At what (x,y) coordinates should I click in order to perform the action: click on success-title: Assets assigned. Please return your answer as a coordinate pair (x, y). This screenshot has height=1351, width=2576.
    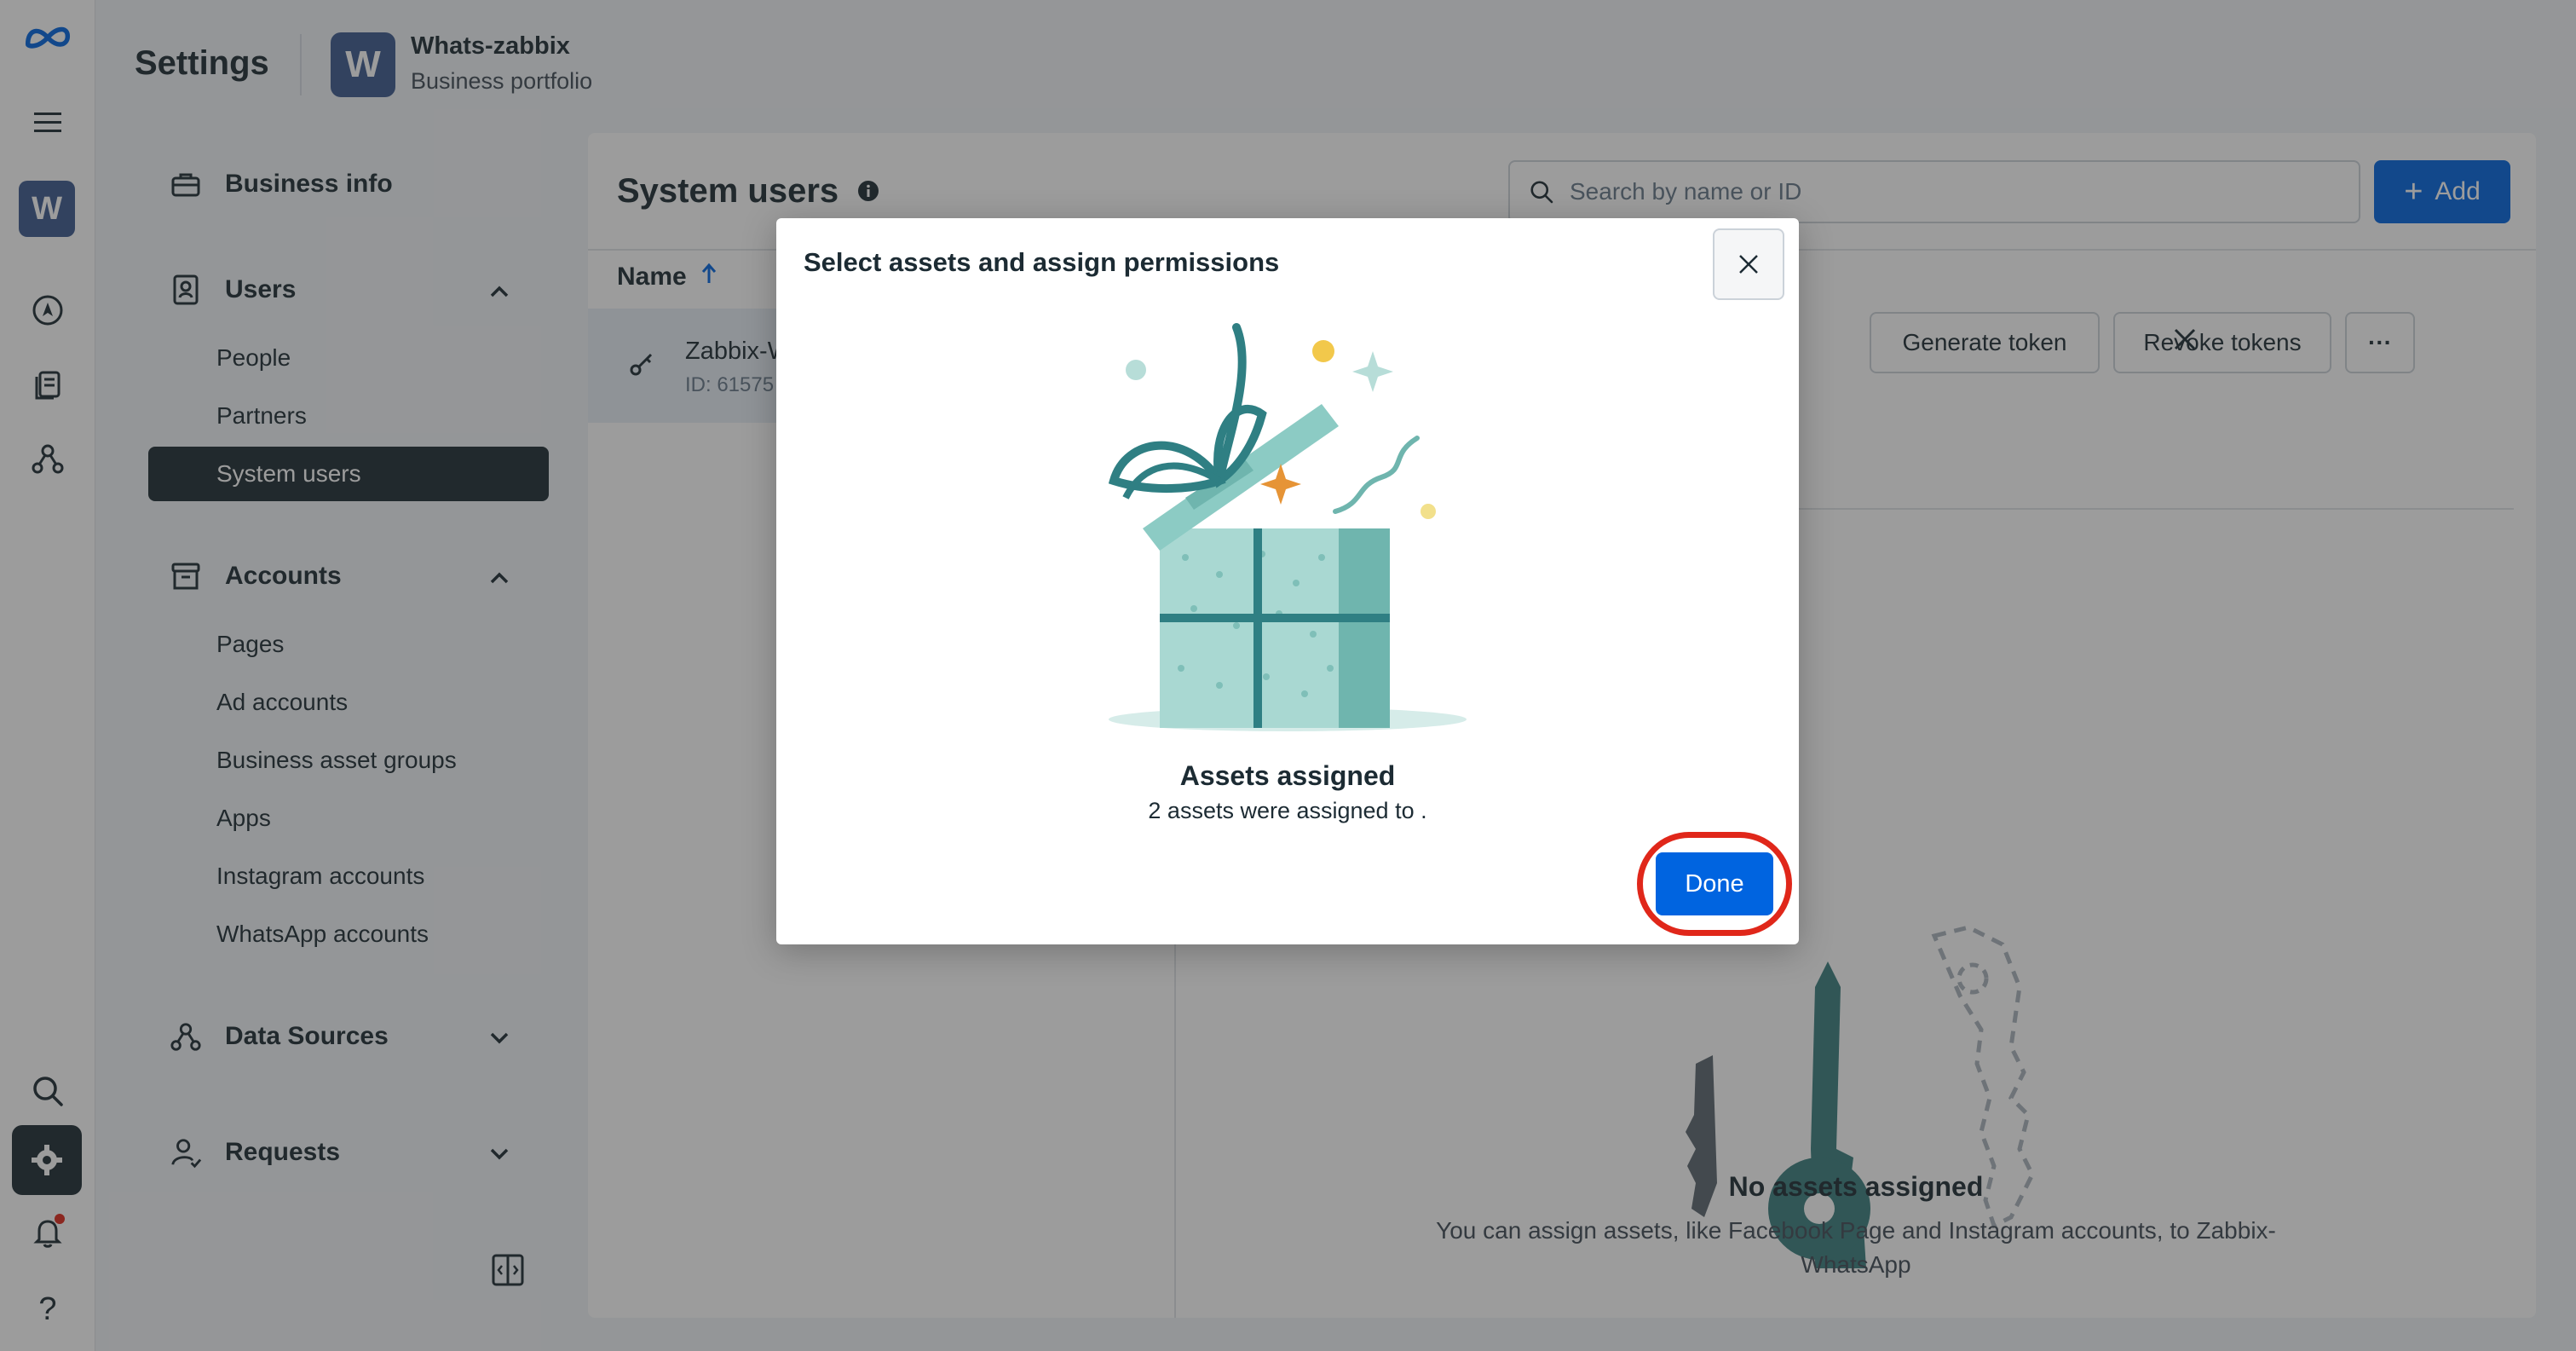
    Looking at the image, I should click on (1287, 776).